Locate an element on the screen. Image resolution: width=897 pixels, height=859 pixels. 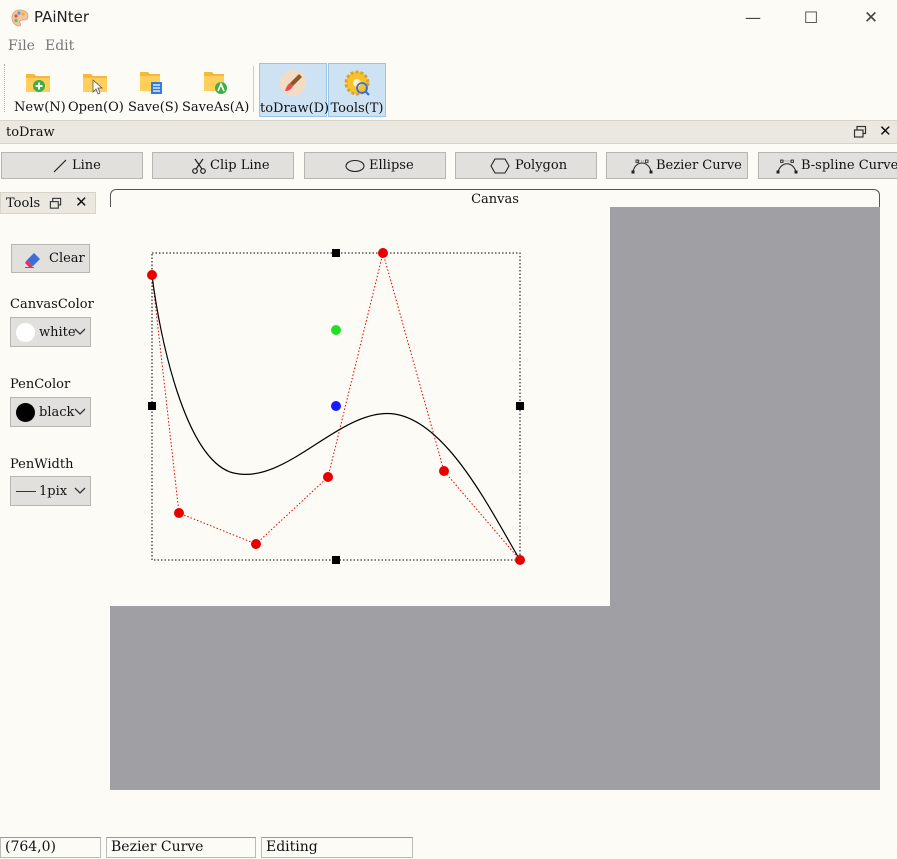
status-coords: (764,0) is located at coordinates (50, 847).